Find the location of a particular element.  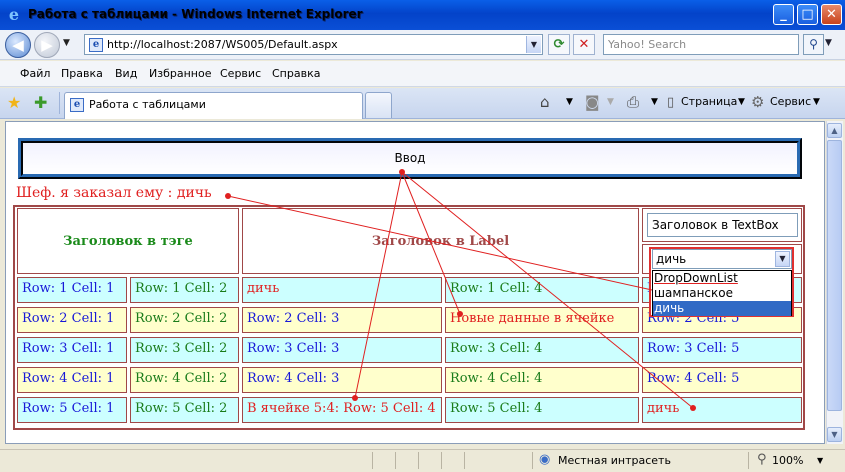

table-cell: Row: 2 Cell: 2 is located at coordinates (184, 320).